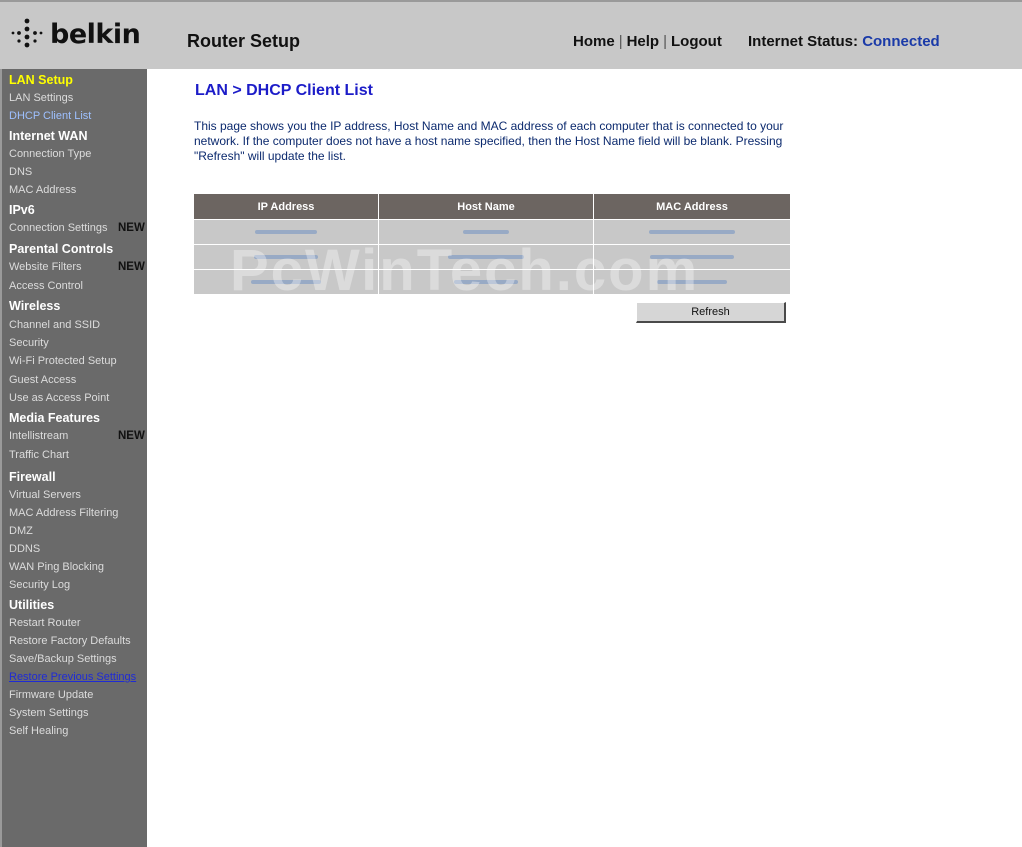 Image resolution: width=1022 pixels, height=847 pixels. What do you see at coordinates (32, 477) in the screenshot?
I see `sidebar-heading-firewall: Firewall` at bounding box center [32, 477].